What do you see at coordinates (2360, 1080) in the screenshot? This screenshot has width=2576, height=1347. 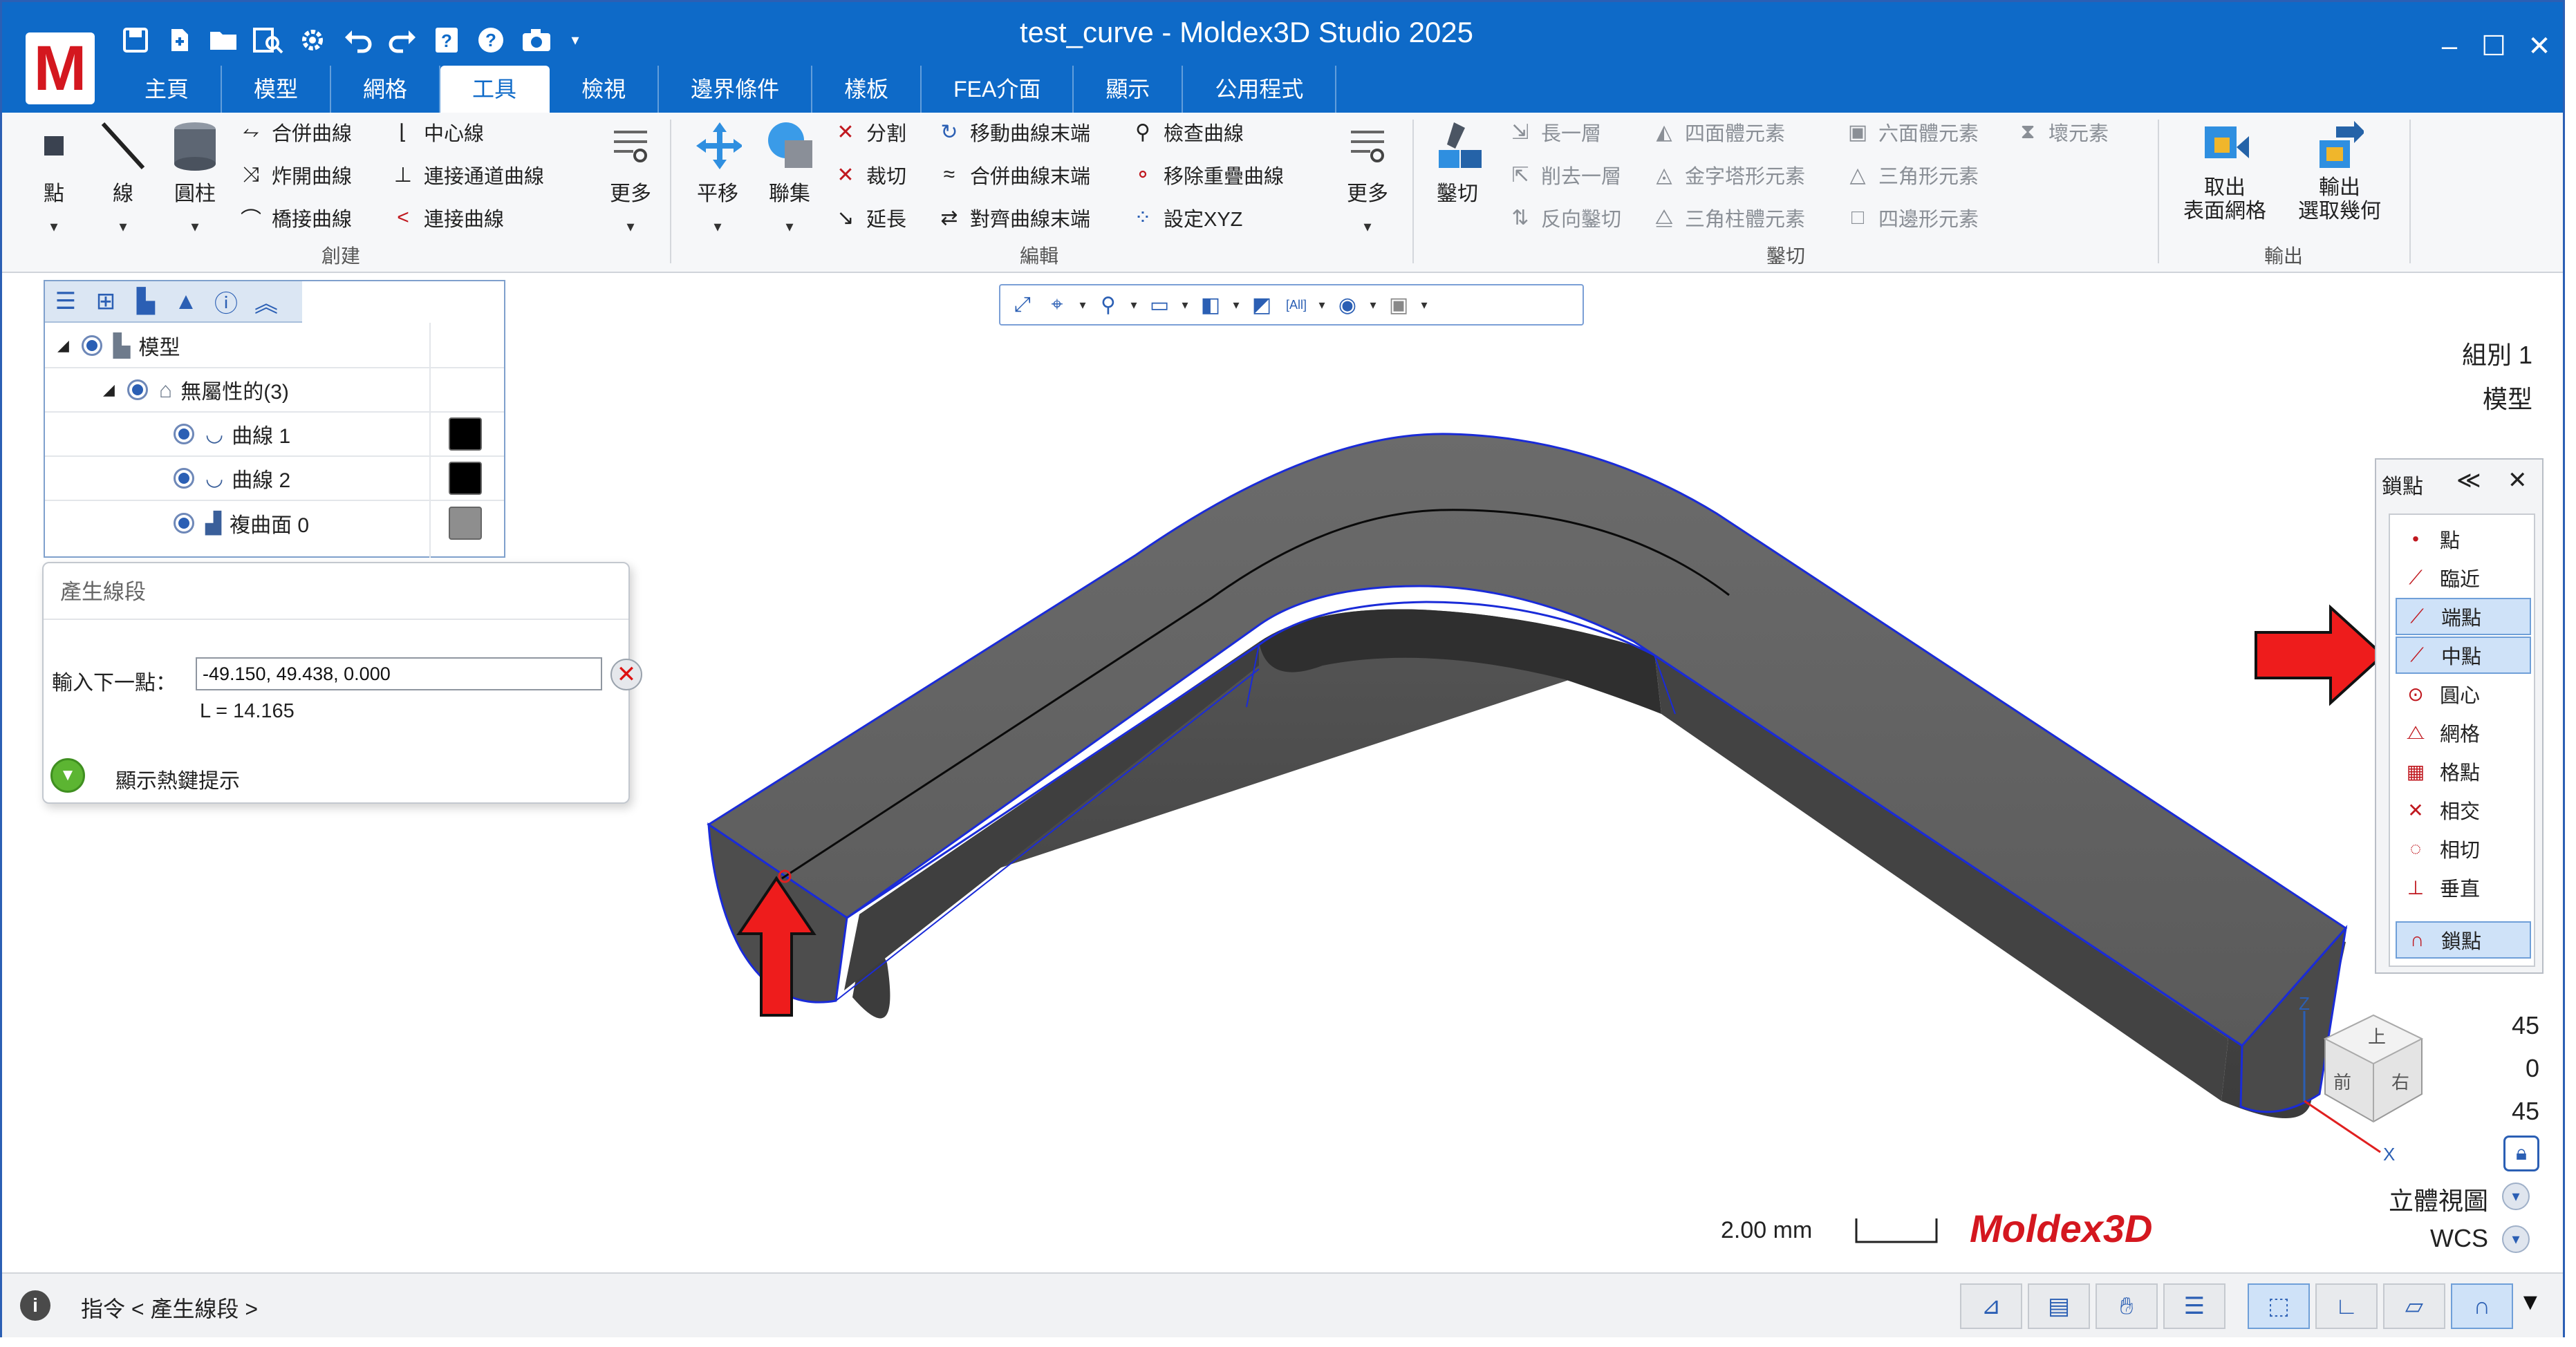 I see `view-cube: Z X 上 前 右` at bounding box center [2360, 1080].